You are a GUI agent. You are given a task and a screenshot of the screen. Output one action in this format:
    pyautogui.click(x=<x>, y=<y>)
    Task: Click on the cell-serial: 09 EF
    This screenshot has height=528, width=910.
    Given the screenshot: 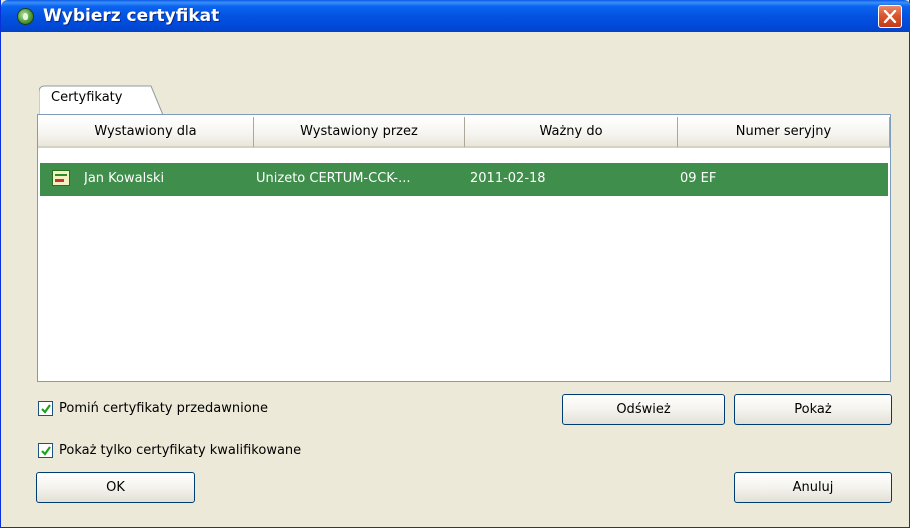 What is the action you would take?
    pyautogui.click(x=698, y=178)
    